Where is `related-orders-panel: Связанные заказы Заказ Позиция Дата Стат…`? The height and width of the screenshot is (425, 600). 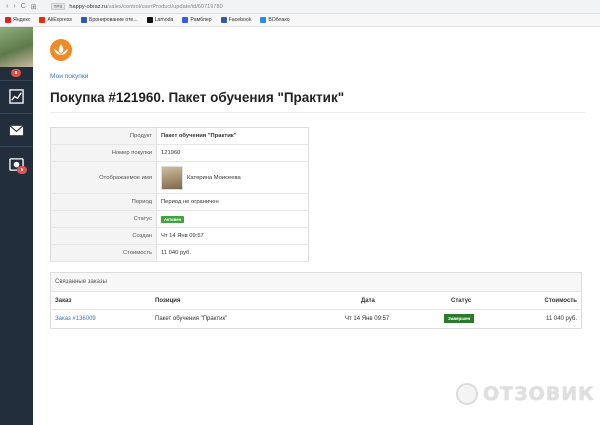
related-orders-panel: Связанные заказы Заказ Позиция Дата Стат… is located at coordinates (316, 300).